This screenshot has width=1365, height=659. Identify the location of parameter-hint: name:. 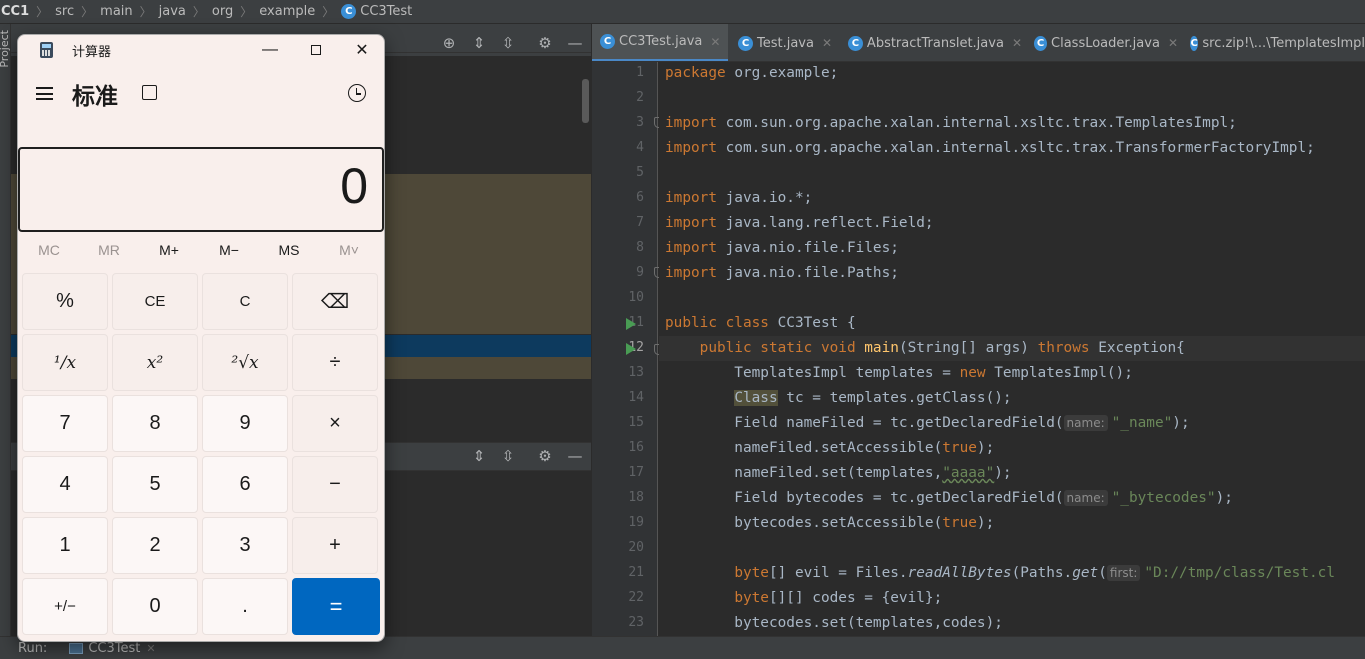
(1085, 498).